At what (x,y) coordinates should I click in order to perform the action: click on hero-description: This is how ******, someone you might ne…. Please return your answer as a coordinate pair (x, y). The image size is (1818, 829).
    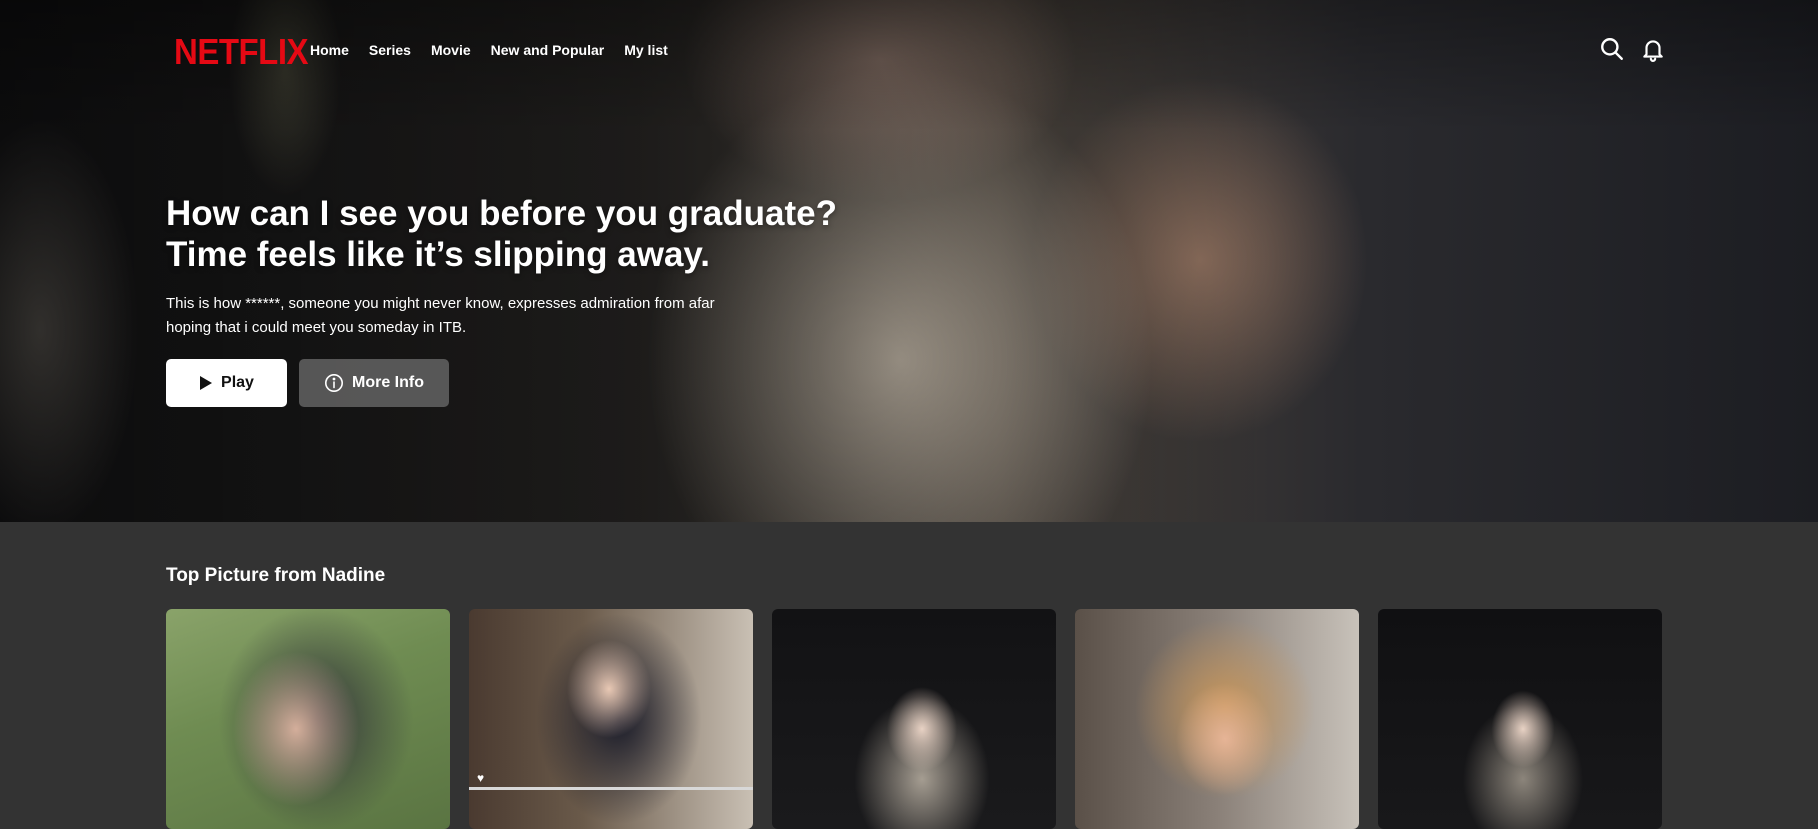
    Looking at the image, I should click on (476, 316).